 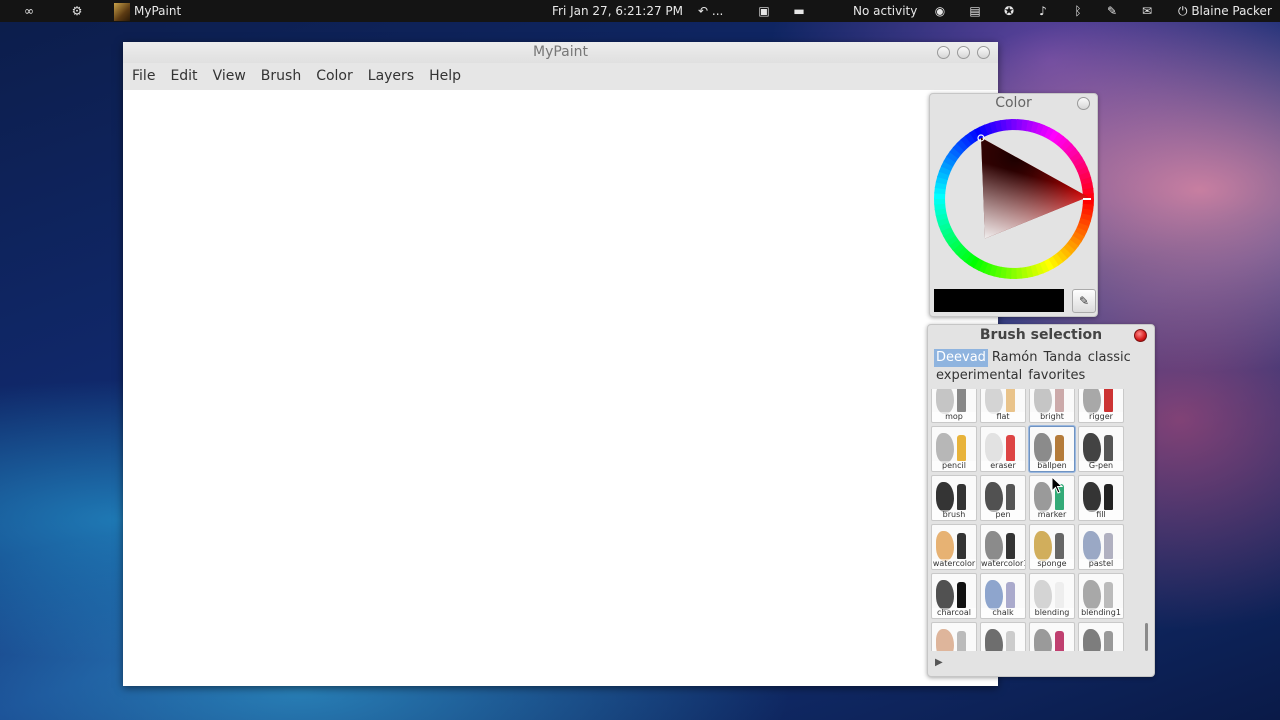 What do you see at coordinates (1052, 466) in the screenshot?
I see `brush-label: ballpen` at bounding box center [1052, 466].